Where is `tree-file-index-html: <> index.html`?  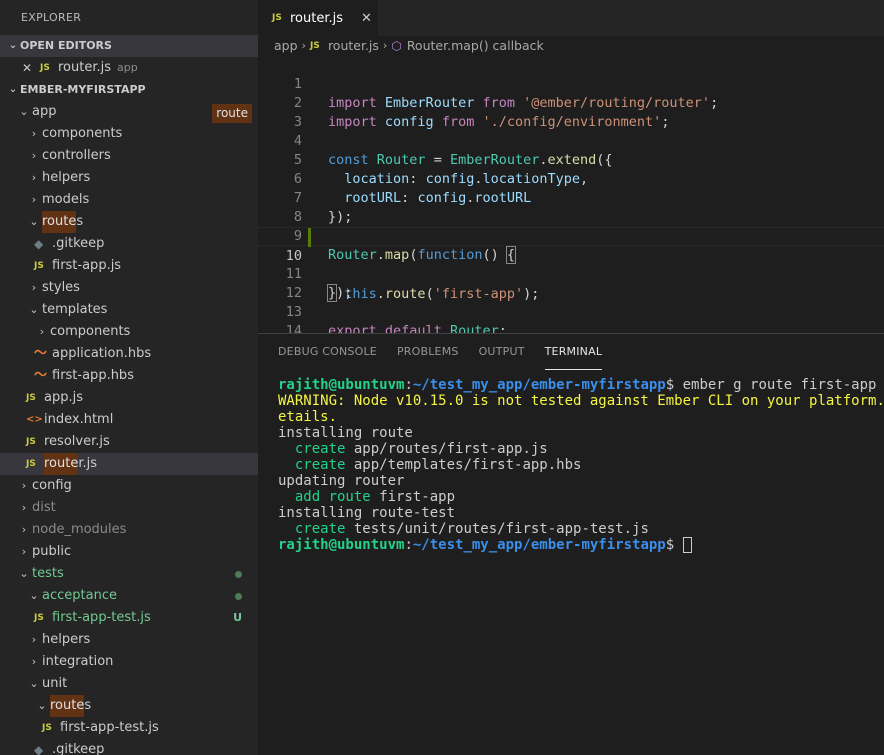
tree-file-index-html: <> index.html is located at coordinates (129, 420).